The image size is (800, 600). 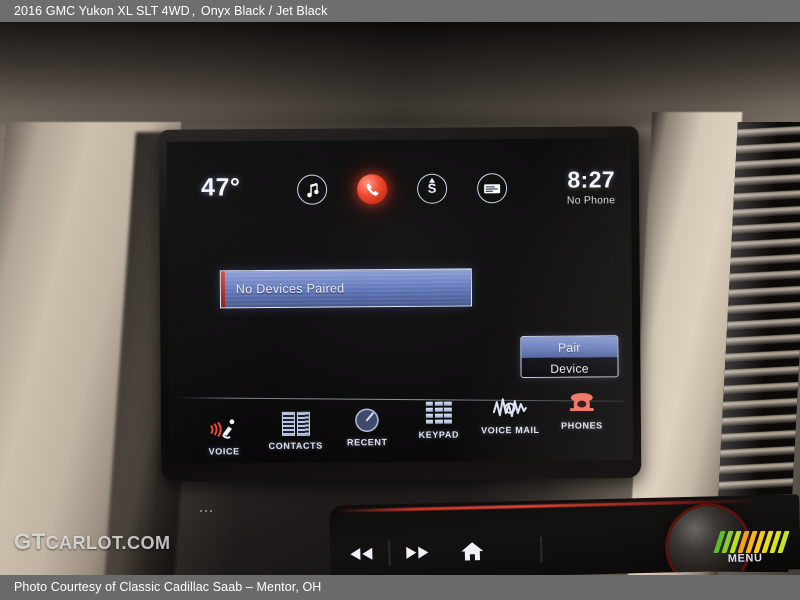 What do you see at coordinates (361, 556) in the screenshot?
I see `rewind-button` at bounding box center [361, 556].